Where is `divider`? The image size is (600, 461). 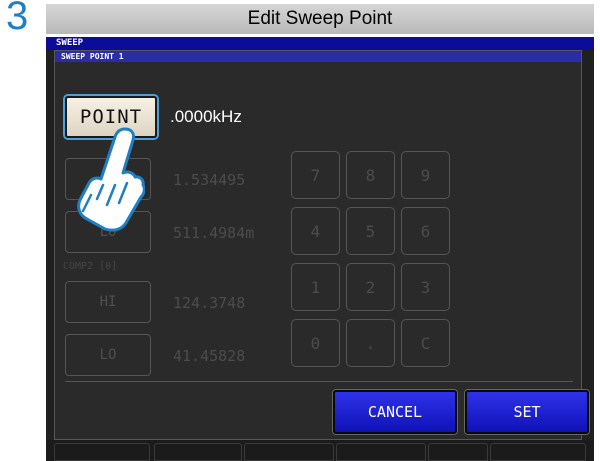
divider is located at coordinates (319, 381).